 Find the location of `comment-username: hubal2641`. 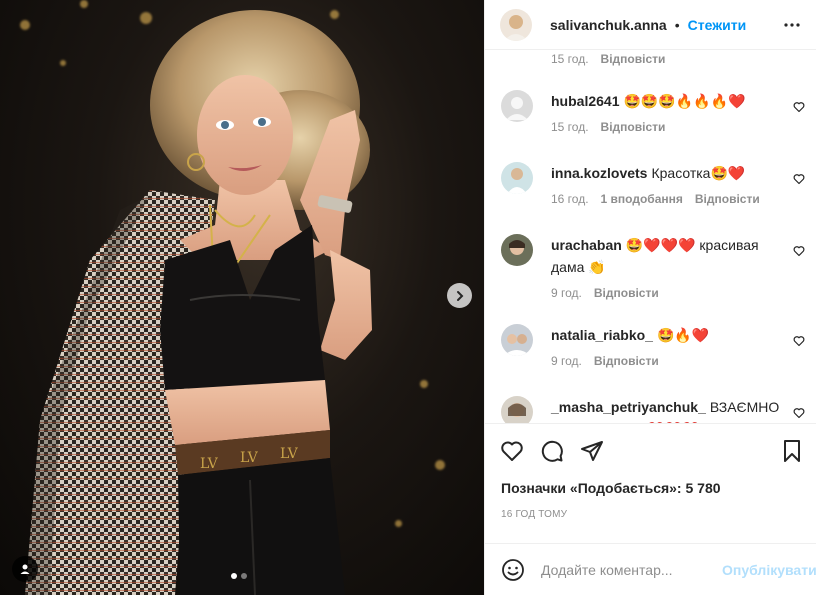

comment-username: hubal2641 is located at coordinates (585, 101).